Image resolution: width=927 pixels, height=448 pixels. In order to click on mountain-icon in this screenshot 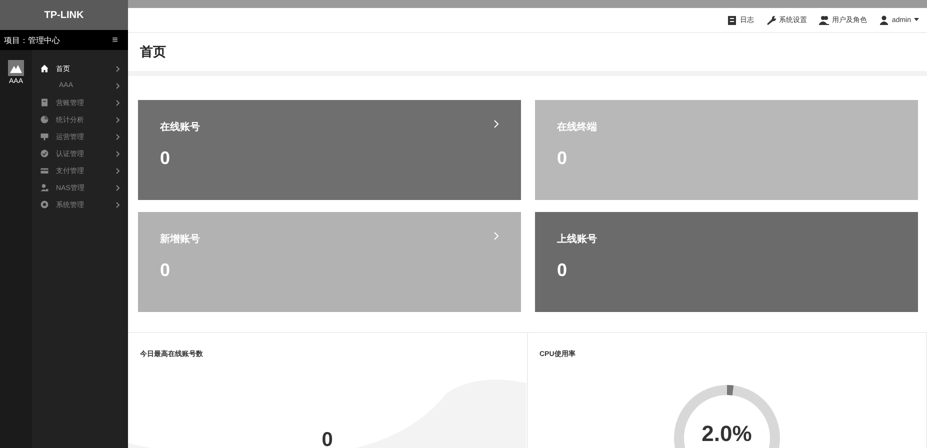, I will do `click(16, 68)`.